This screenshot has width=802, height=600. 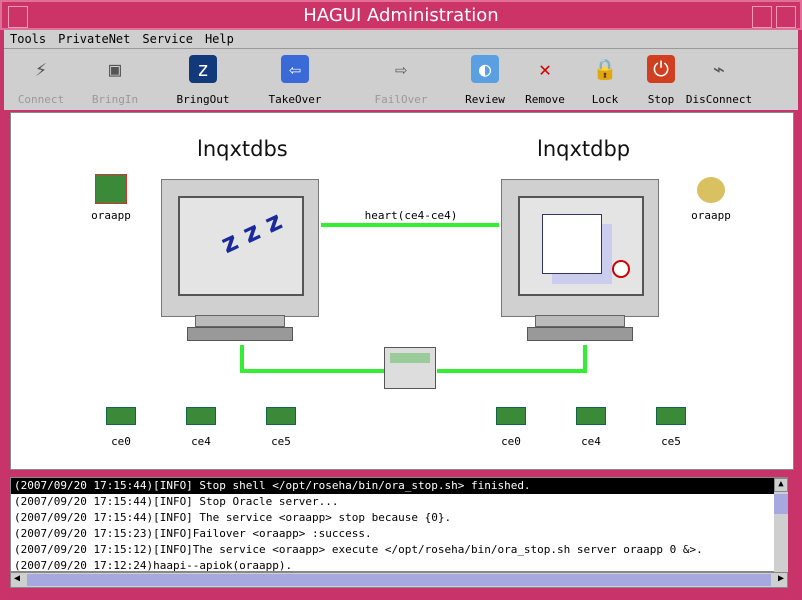 What do you see at coordinates (621, 269) in the screenshot?
I see `stopwatch-icon` at bounding box center [621, 269].